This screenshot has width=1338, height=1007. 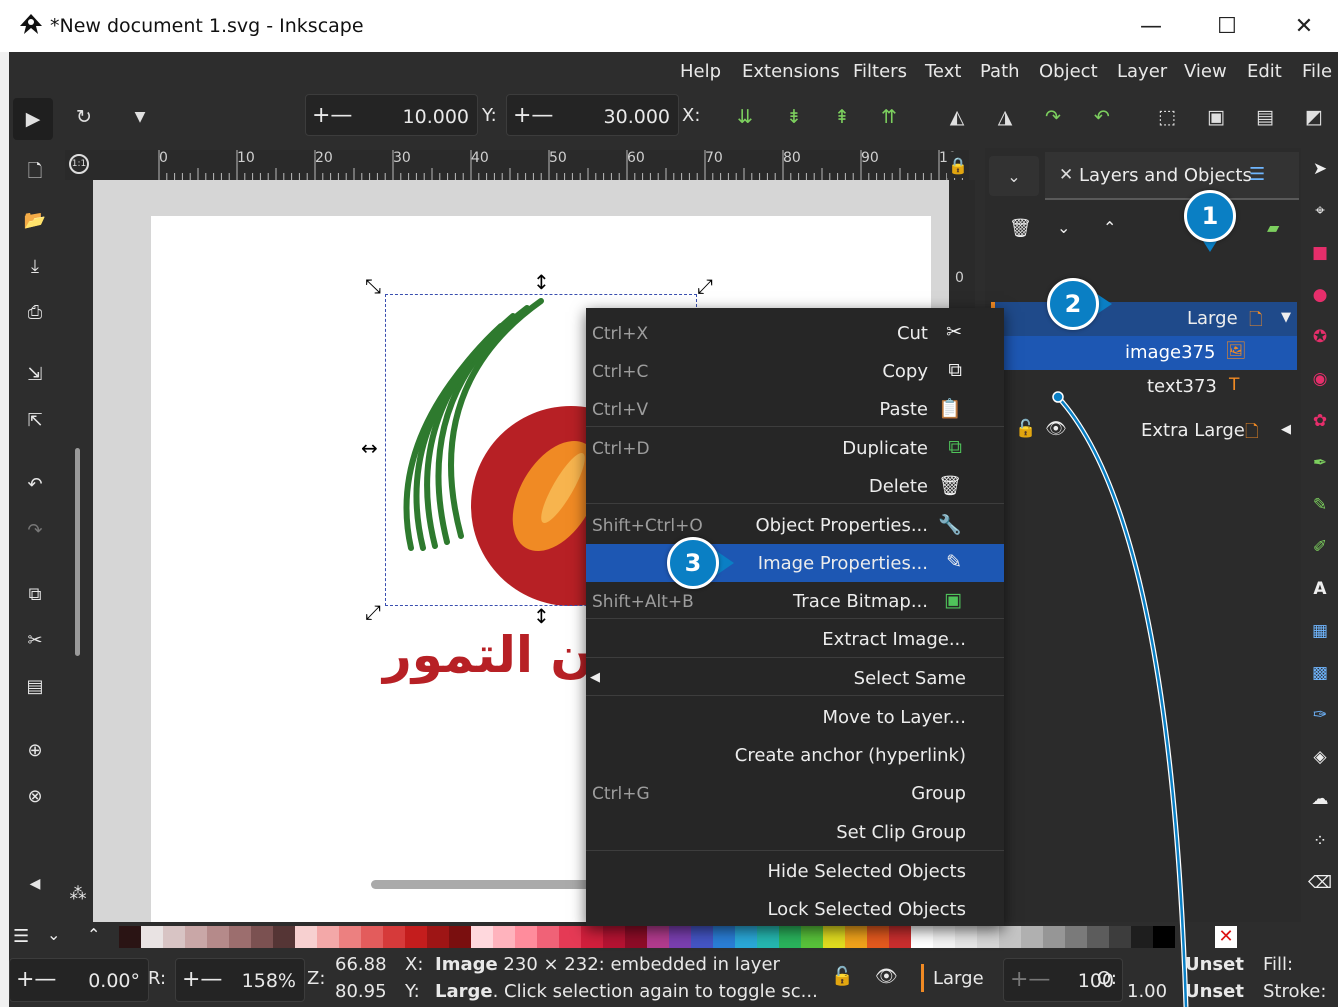 I want to click on connector-line, so click(x=1122, y=701).